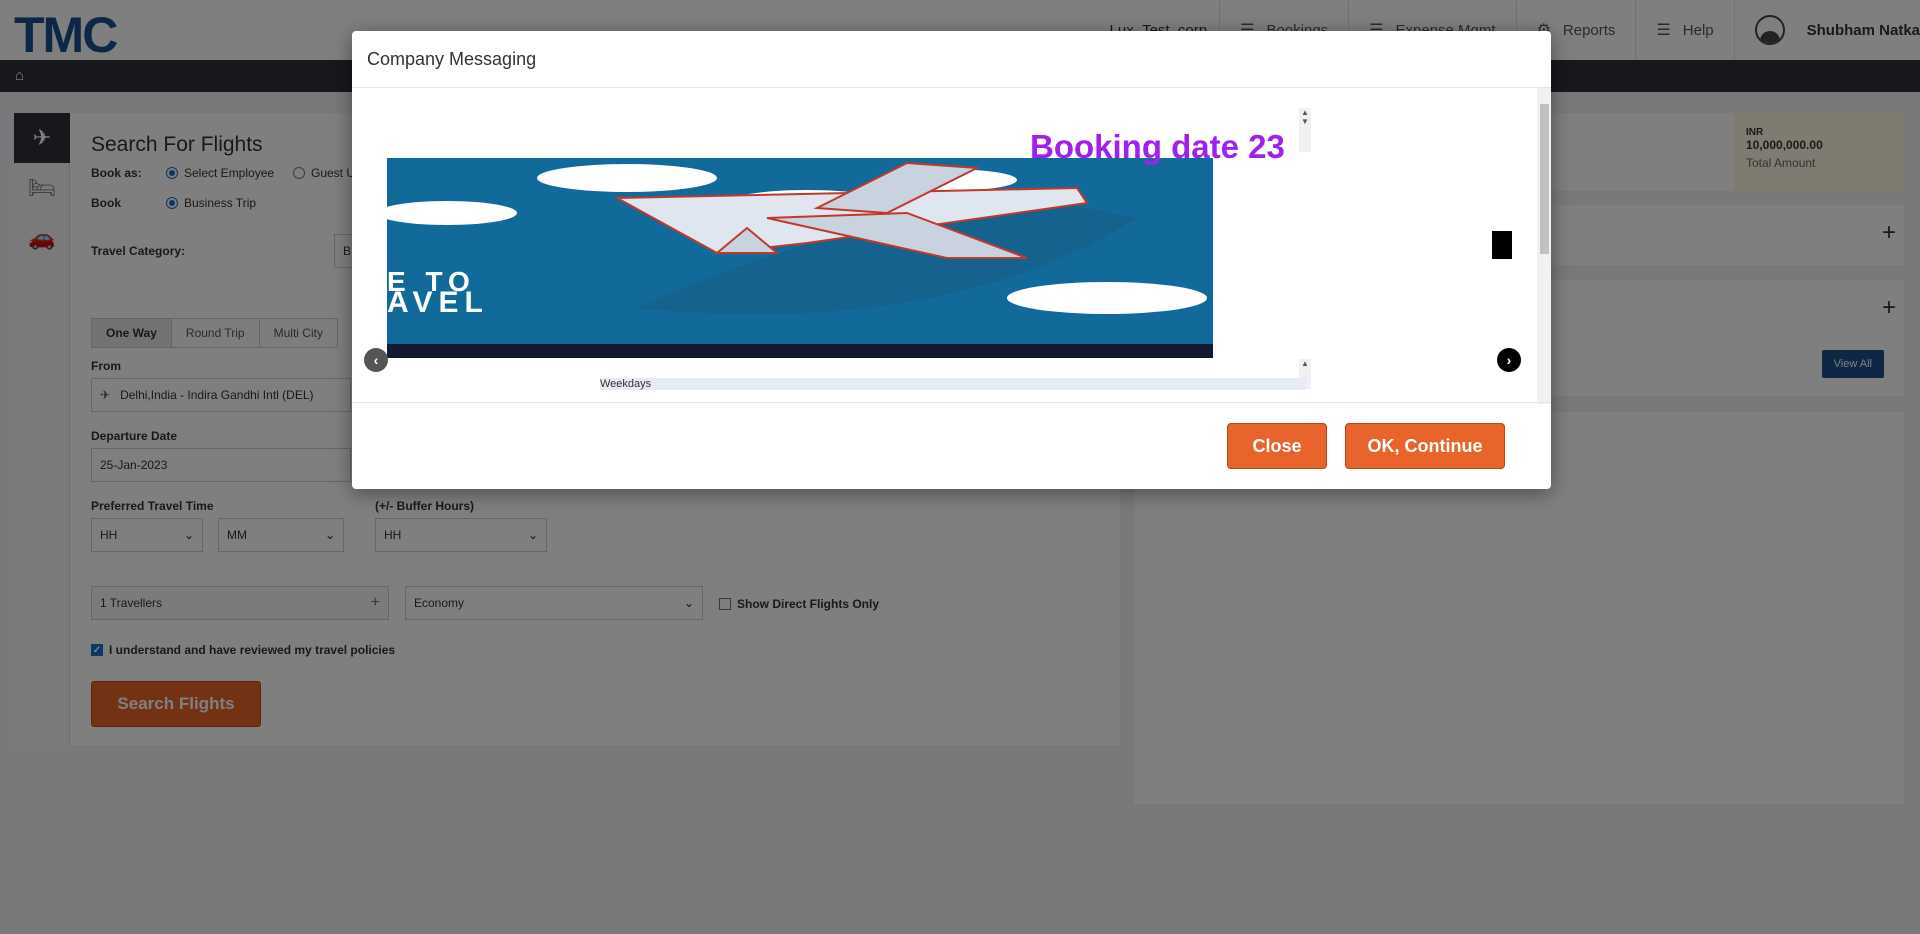  What do you see at coordinates (951, 59) in the screenshot?
I see `modal-title: Company Messaging` at bounding box center [951, 59].